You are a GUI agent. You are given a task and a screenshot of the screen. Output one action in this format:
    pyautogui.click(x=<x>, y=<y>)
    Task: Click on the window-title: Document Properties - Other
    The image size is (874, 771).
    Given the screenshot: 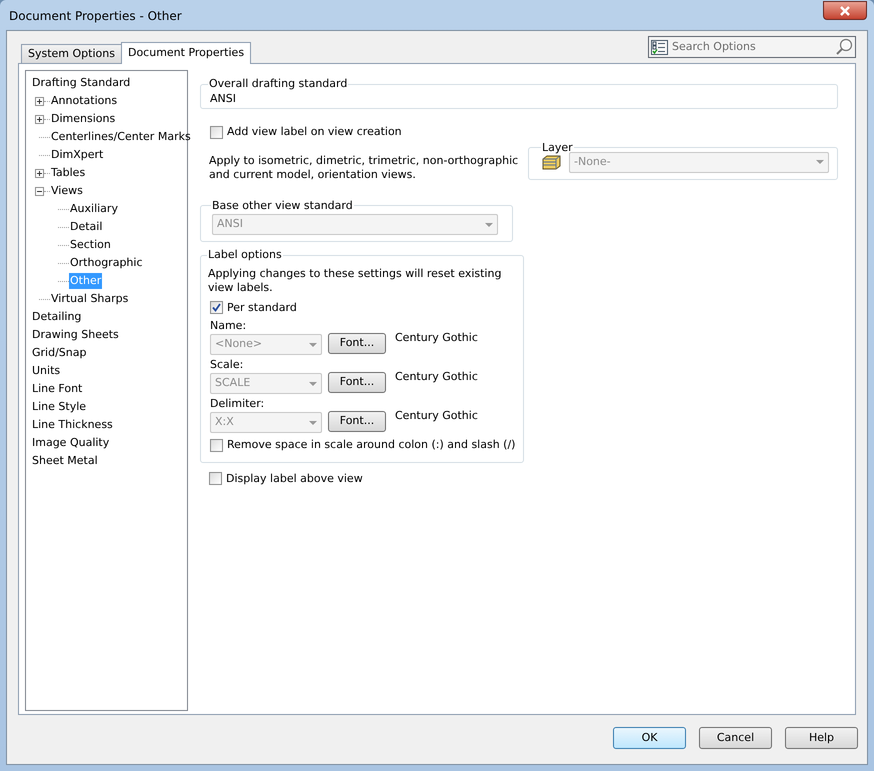 What is the action you would take?
    pyautogui.click(x=95, y=16)
    